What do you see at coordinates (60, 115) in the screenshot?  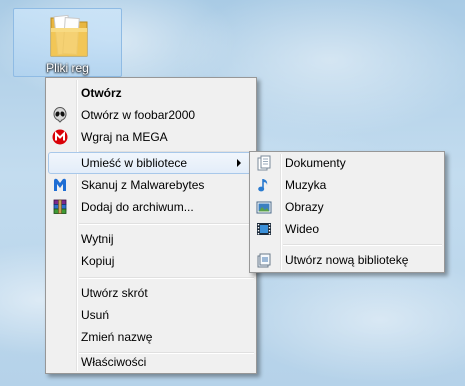 I see `foobar-alien-icon` at bounding box center [60, 115].